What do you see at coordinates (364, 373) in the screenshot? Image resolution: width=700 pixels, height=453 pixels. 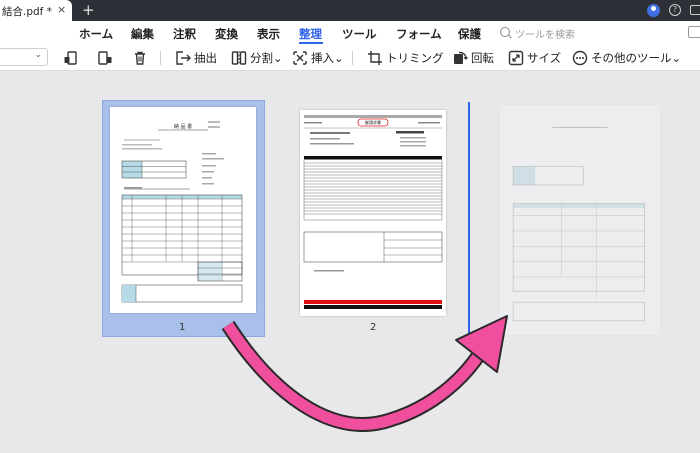 I see `drag-direction-arrow` at bounding box center [364, 373].